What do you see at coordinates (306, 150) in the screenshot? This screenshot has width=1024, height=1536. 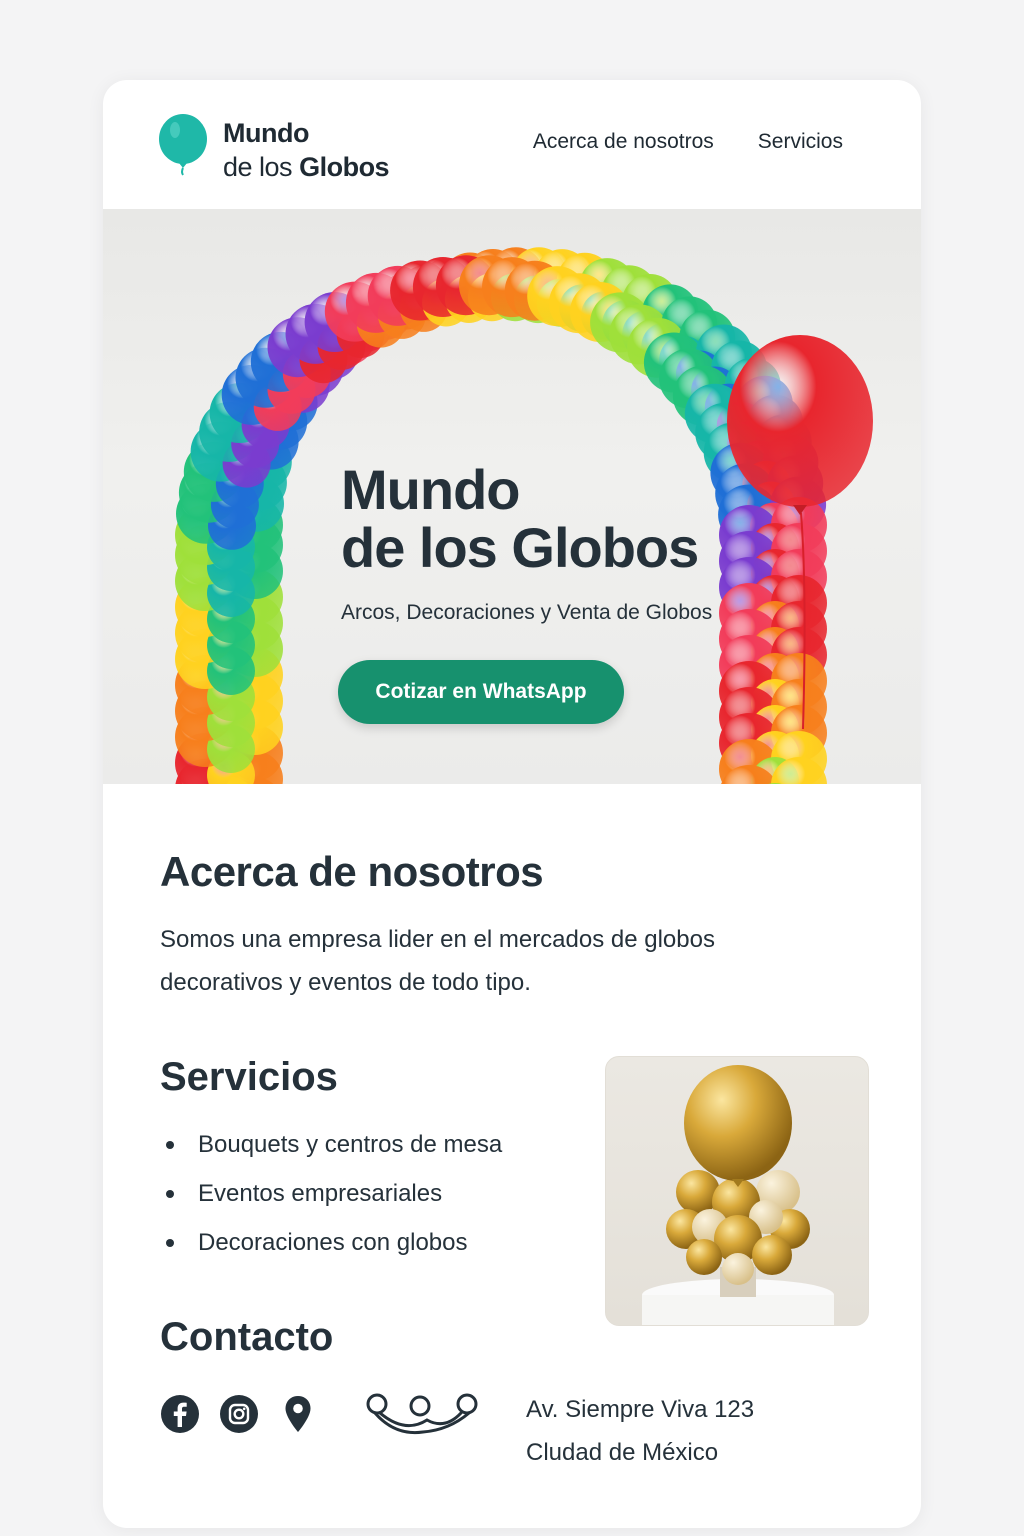 I see `brand-logo: Mundo de los Globos` at bounding box center [306, 150].